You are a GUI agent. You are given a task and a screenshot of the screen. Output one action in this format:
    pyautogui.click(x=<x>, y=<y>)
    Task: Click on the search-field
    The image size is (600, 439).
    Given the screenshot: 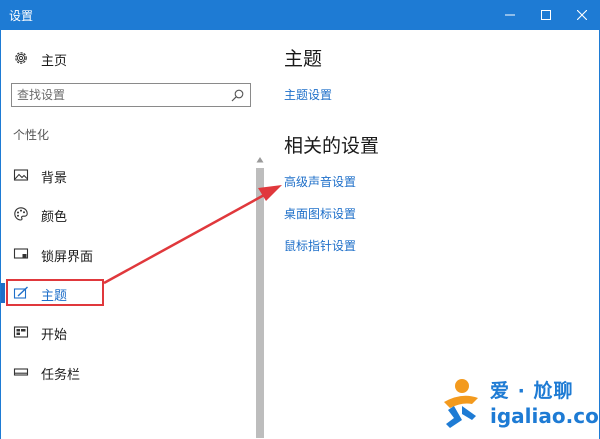 What is the action you would take?
    pyautogui.click(x=131, y=95)
    